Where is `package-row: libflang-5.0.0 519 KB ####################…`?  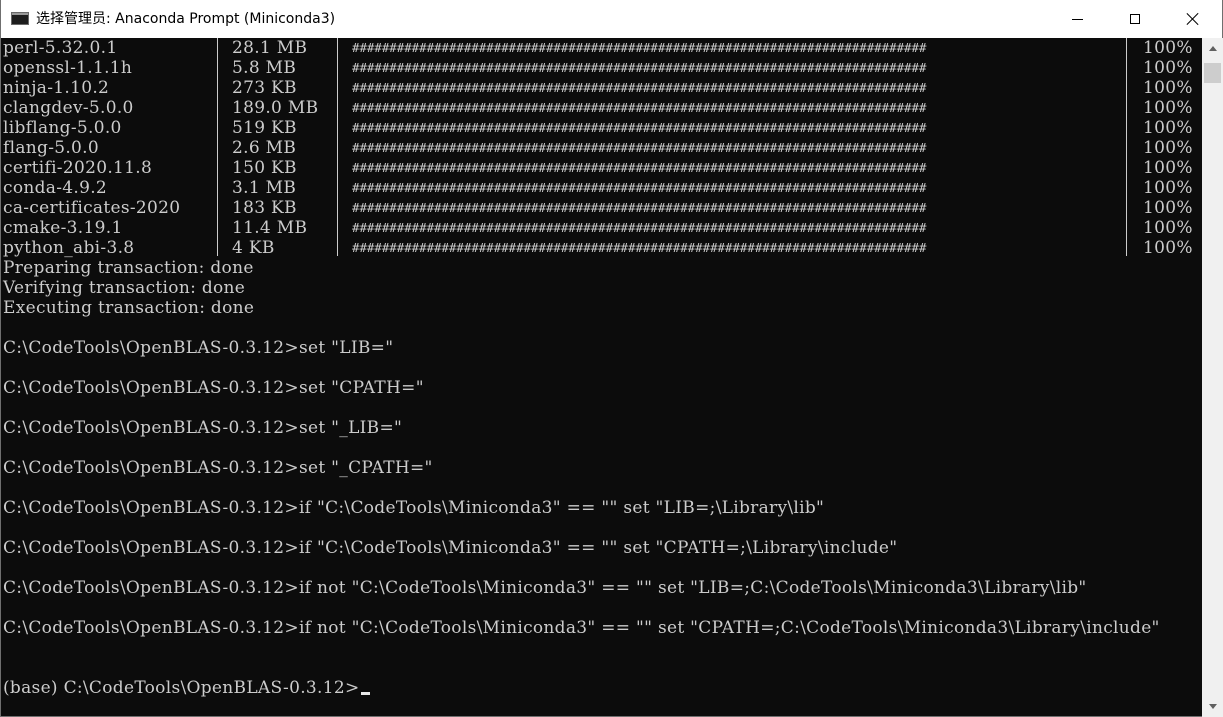 package-row: libflang-5.0.0 519 KB ####################… is located at coordinates (601, 128).